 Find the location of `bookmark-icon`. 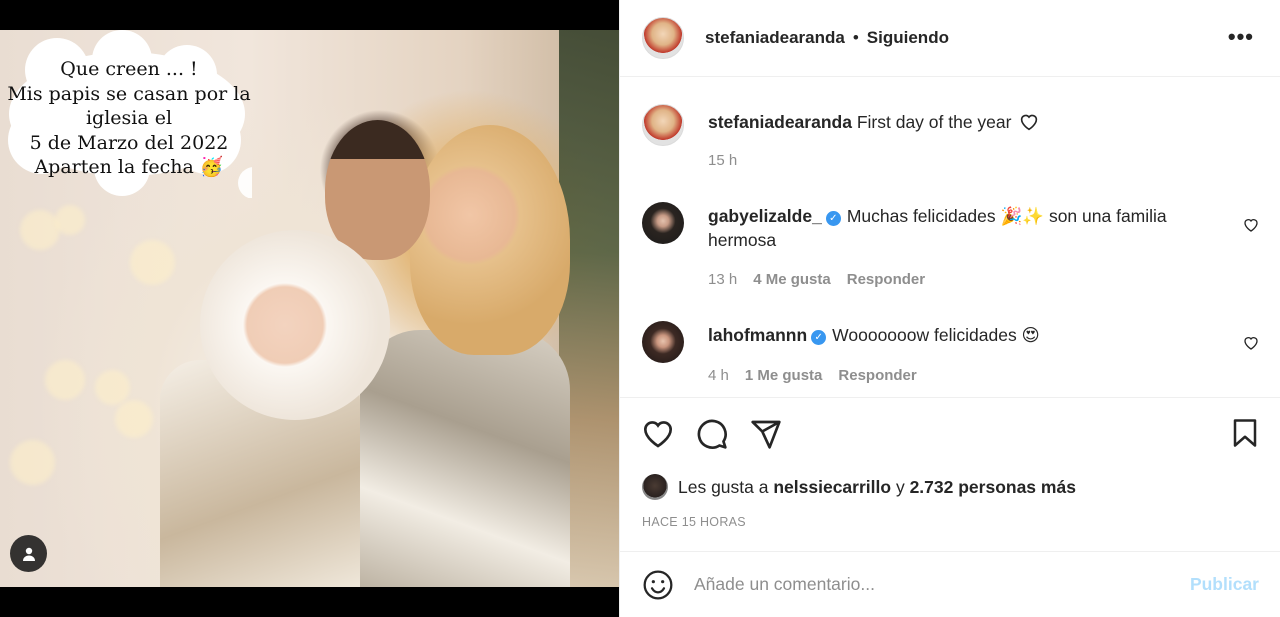

bookmark-icon is located at coordinates (1245, 433).